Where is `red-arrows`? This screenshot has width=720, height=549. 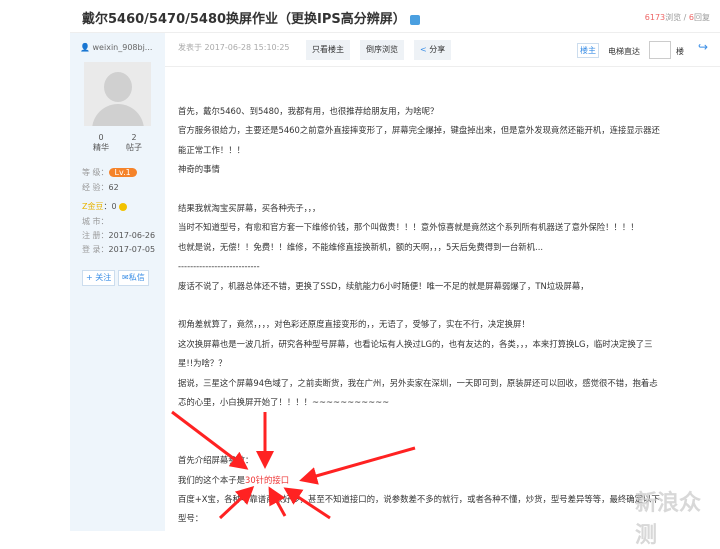
red-arrows is located at coordinates (293, 465).